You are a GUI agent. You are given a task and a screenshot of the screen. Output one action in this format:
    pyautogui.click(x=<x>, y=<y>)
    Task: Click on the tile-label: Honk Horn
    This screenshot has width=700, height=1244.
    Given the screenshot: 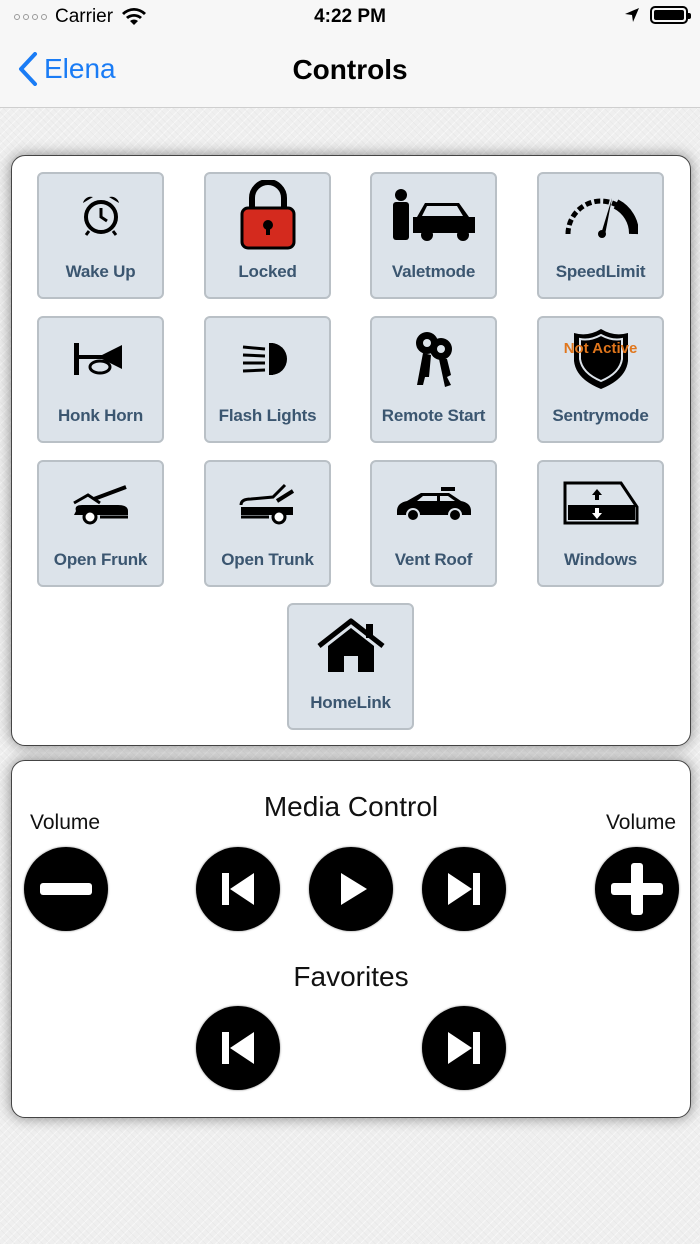 What is the action you would take?
    pyautogui.click(x=100, y=415)
    